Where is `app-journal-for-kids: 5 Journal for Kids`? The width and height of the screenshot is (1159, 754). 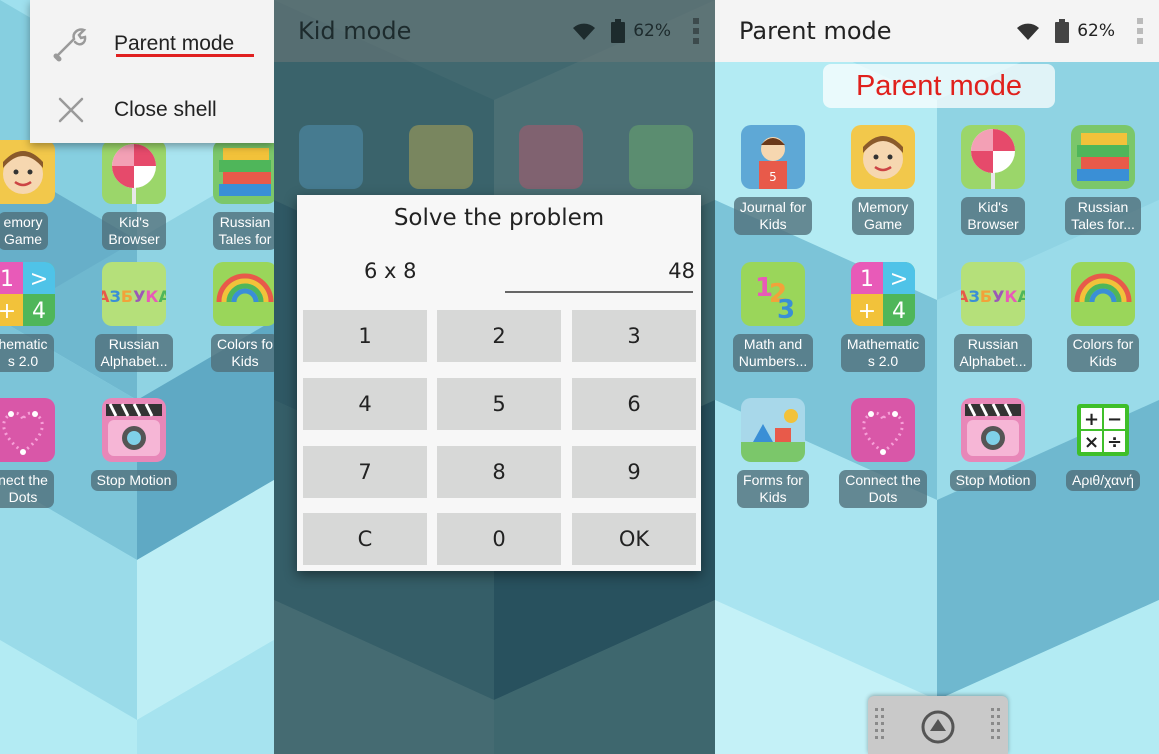
app-journal-for-kids: 5 Journal for Kids is located at coordinates (773, 180).